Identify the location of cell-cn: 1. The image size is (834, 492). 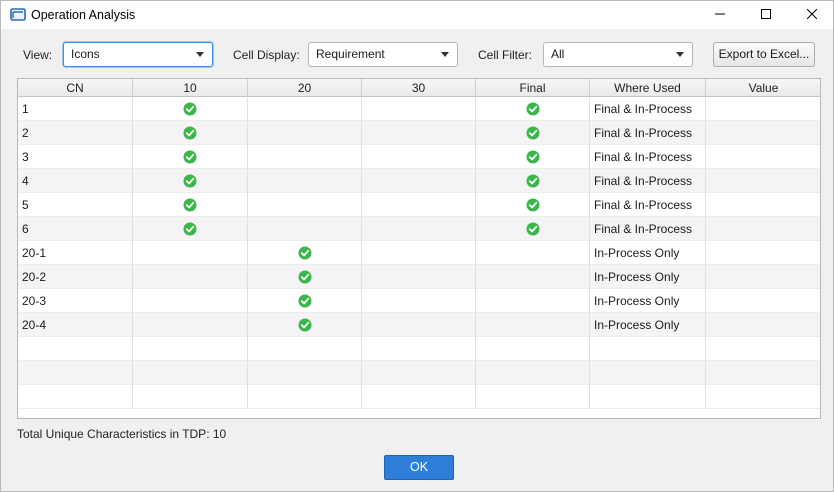
(75, 109).